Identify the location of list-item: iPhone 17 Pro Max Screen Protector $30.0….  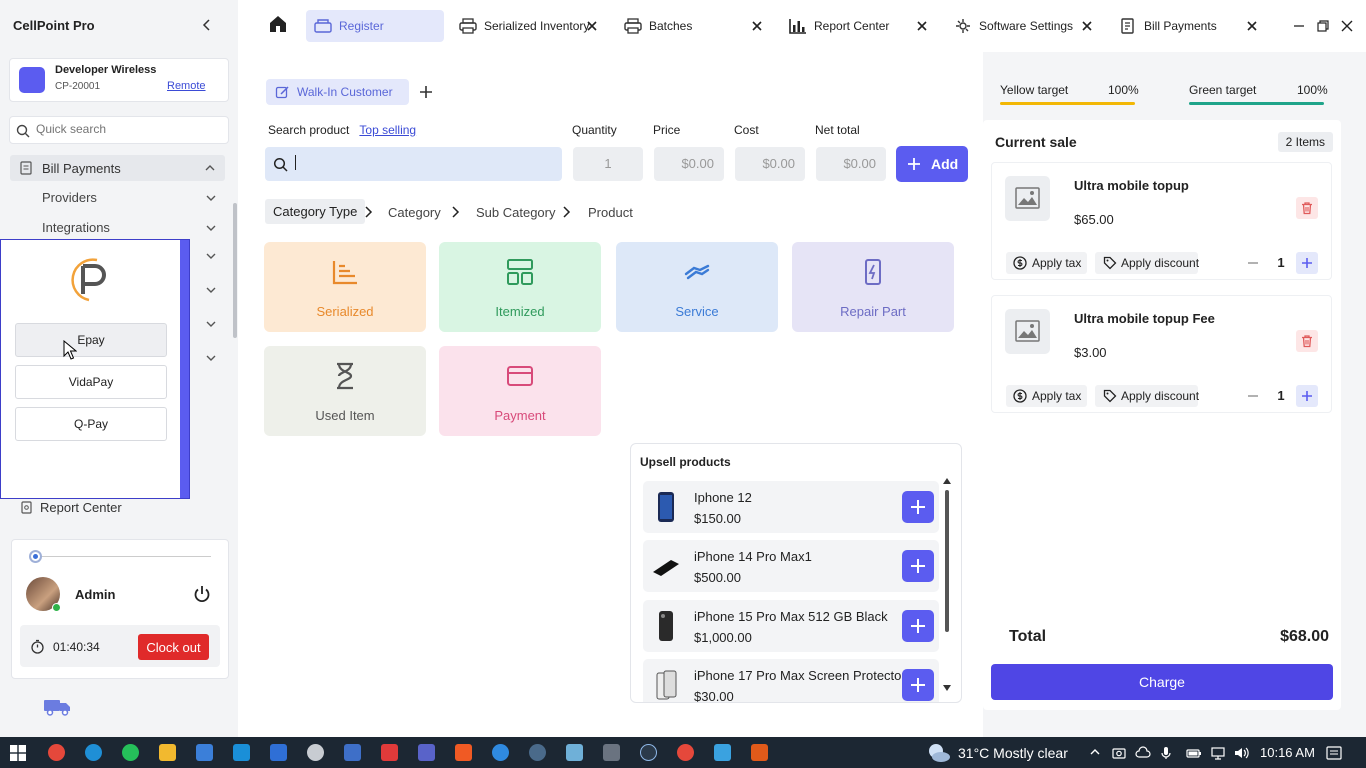
(791, 680).